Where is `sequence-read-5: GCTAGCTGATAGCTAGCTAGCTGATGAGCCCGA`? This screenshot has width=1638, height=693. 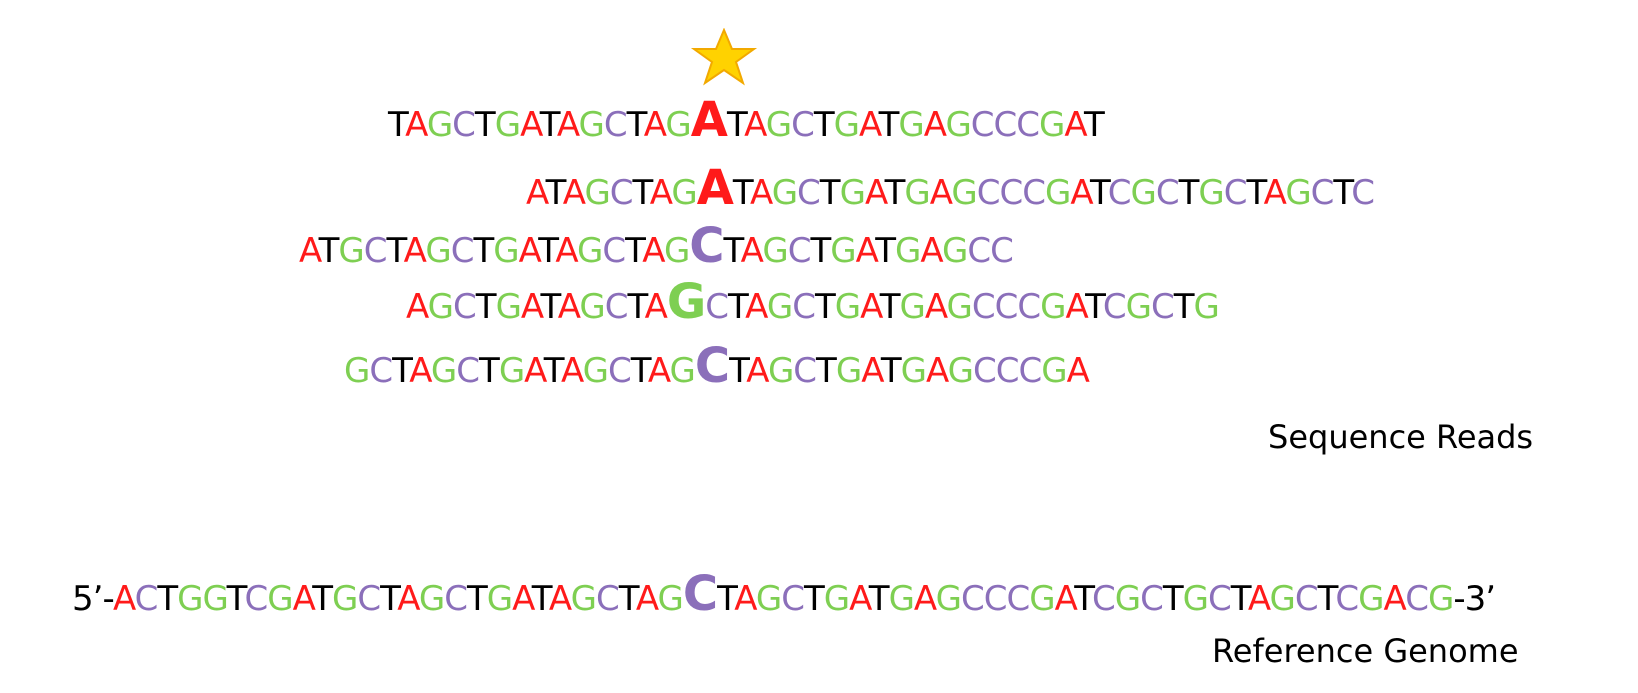 sequence-read-5: GCTAGCTGATAGCTAGCTAGCTGATGAGCCCGA is located at coordinates (717, 366).